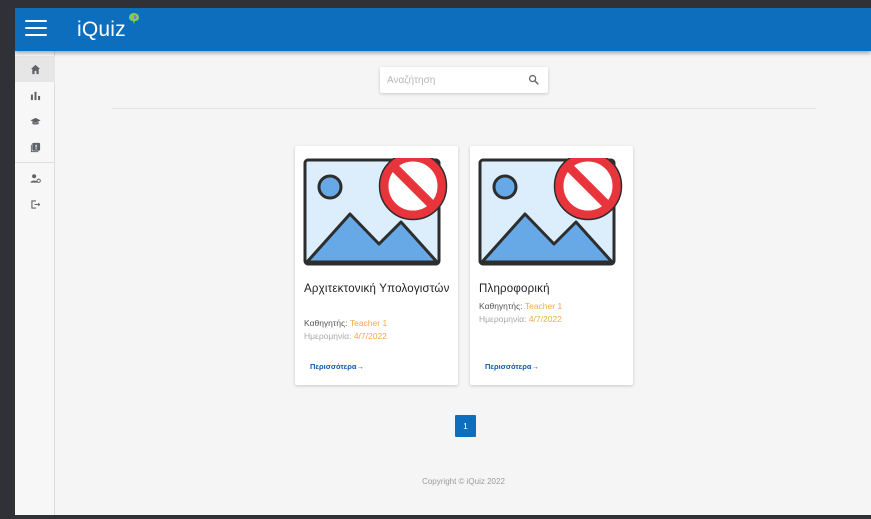 Image resolution: width=871 pixels, height=519 pixels. I want to click on quiz-book-icon, so click(35, 147).